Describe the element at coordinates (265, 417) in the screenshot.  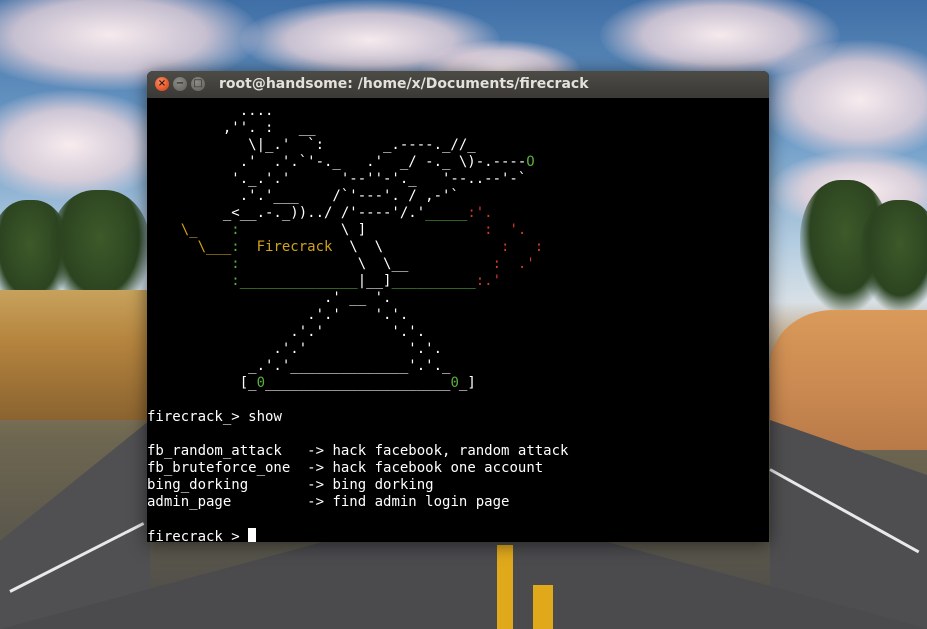
I see `entered-command: show` at that location.